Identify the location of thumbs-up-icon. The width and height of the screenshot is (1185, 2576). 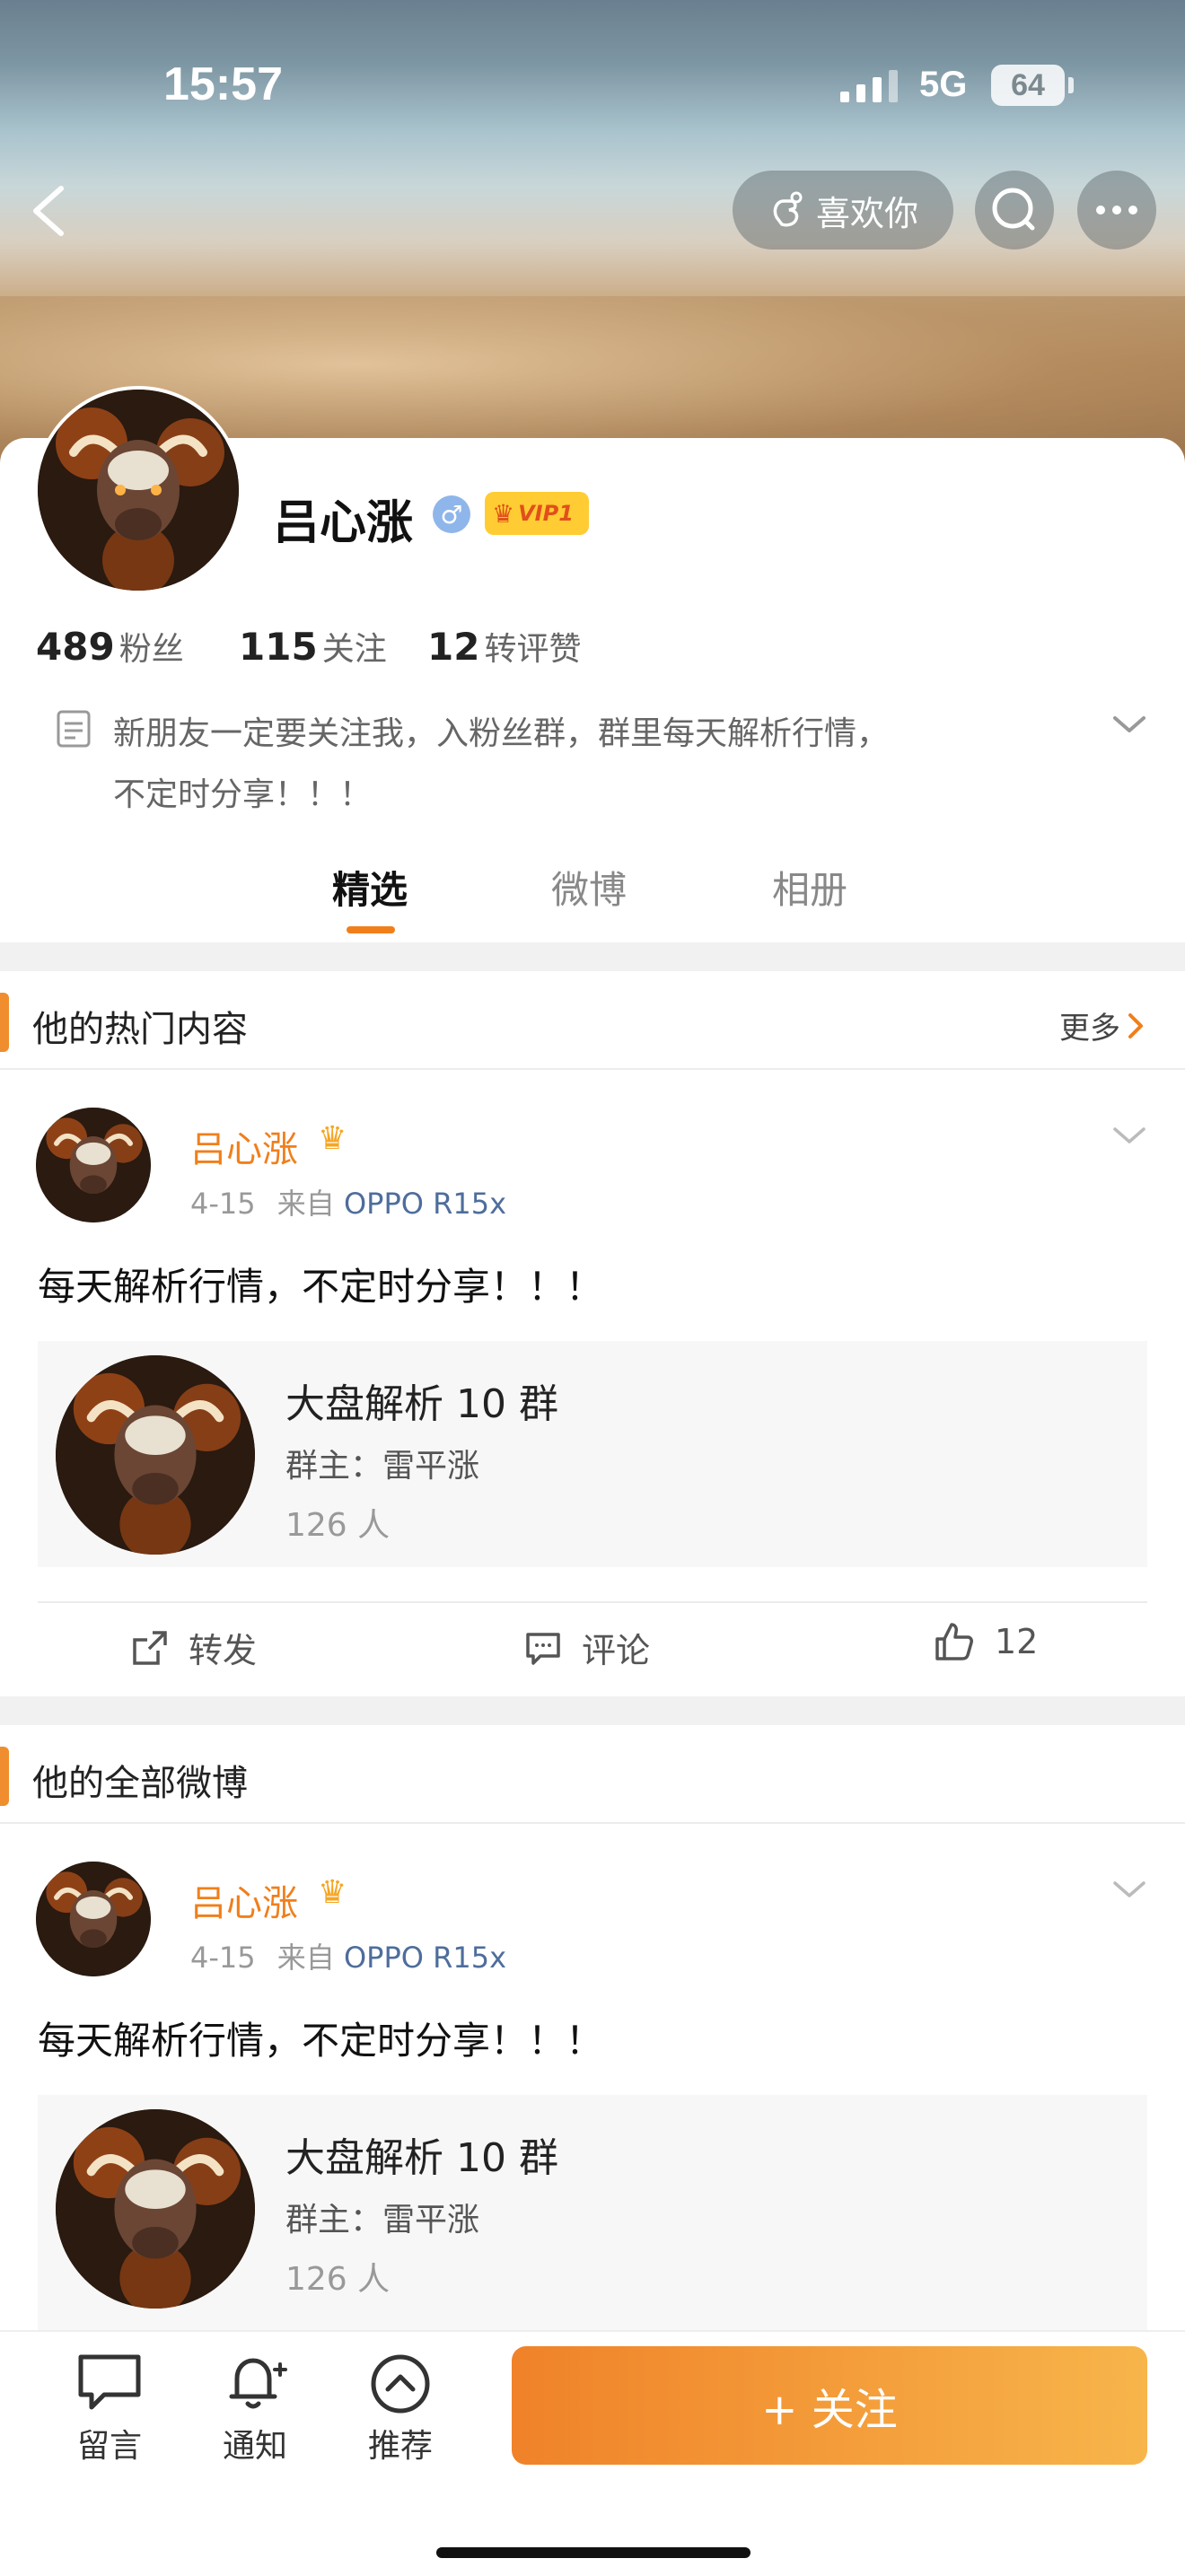
(954, 1641).